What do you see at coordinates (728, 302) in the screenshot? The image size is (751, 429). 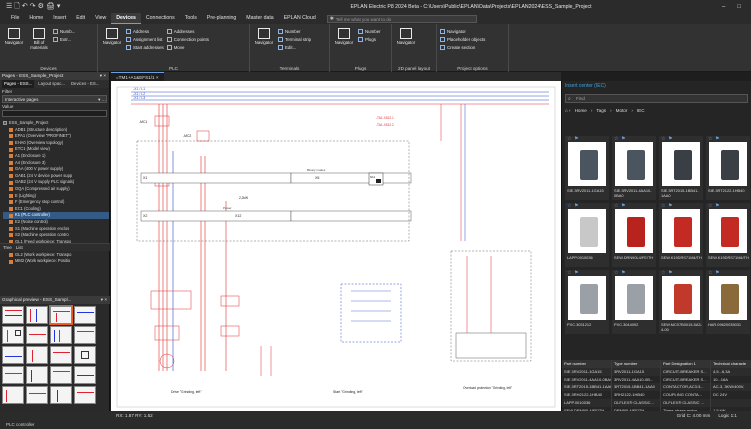 I see `part-card: ☆ ⚑ HAR.09620035031` at bounding box center [728, 302].